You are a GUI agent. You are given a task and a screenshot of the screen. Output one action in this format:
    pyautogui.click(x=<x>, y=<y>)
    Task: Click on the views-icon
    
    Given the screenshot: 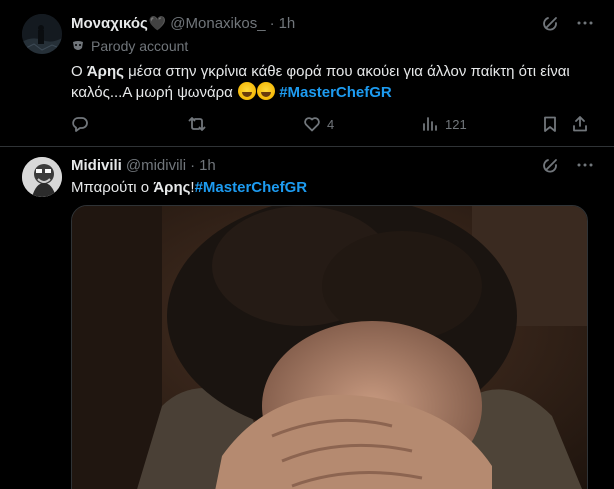 What is the action you would take?
    pyautogui.click(x=430, y=124)
    